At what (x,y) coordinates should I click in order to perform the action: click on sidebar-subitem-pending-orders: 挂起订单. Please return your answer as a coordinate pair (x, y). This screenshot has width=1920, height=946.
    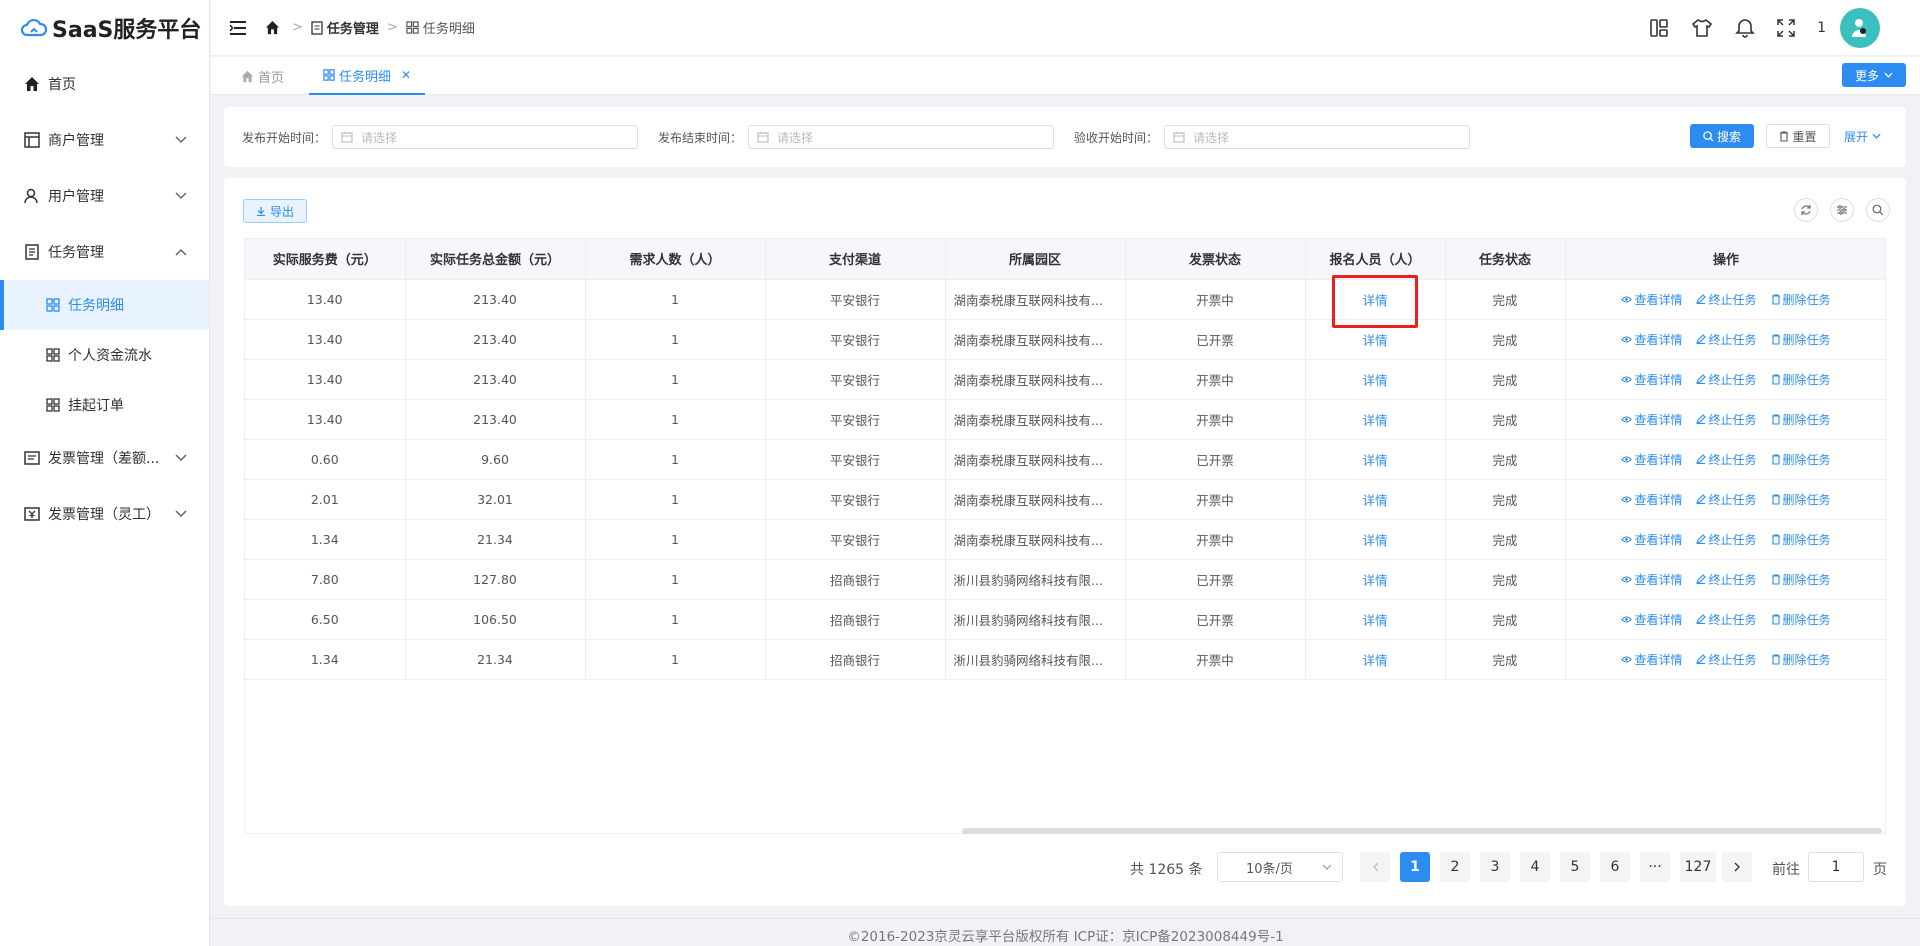
    Looking at the image, I should click on (104, 405).